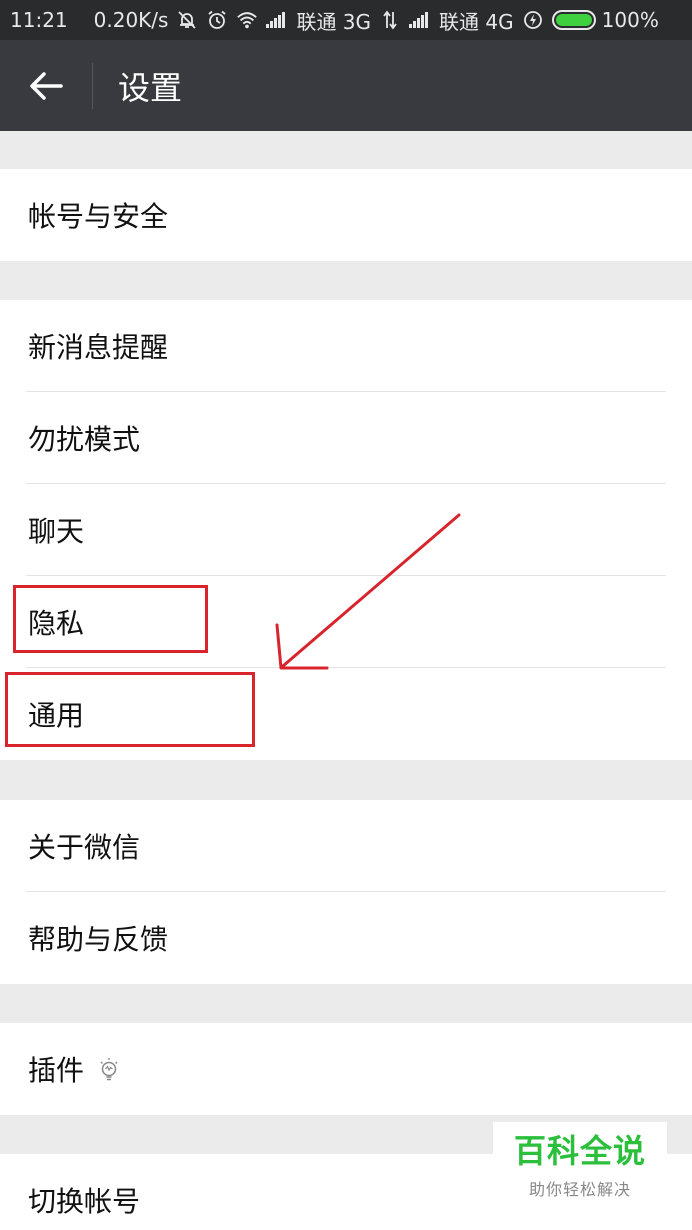 The image size is (692, 1230). Describe the element at coordinates (579, 1189) in the screenshot. I see `watermark-subtitle: 助你轻松解决` at that location.